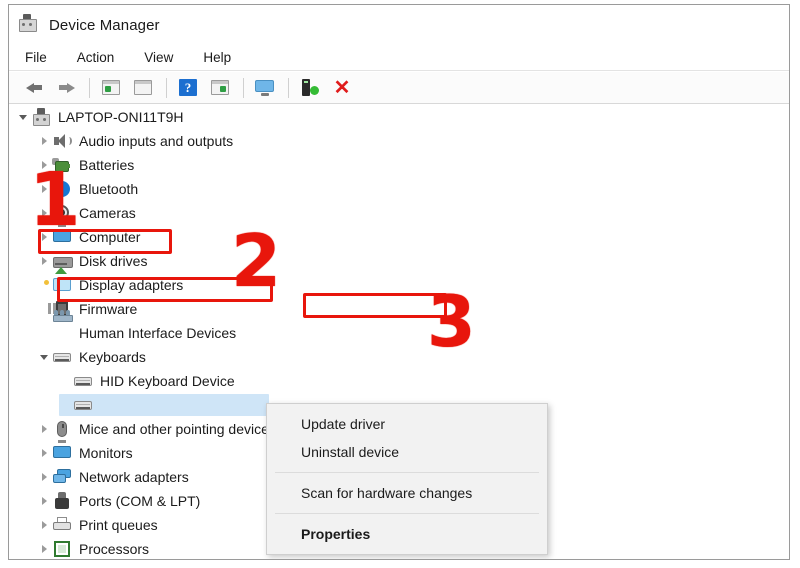 The height and width of the screenshot is (568, 800). I want to click on tree-item: HID Keyboard Device, so click(399, 381).